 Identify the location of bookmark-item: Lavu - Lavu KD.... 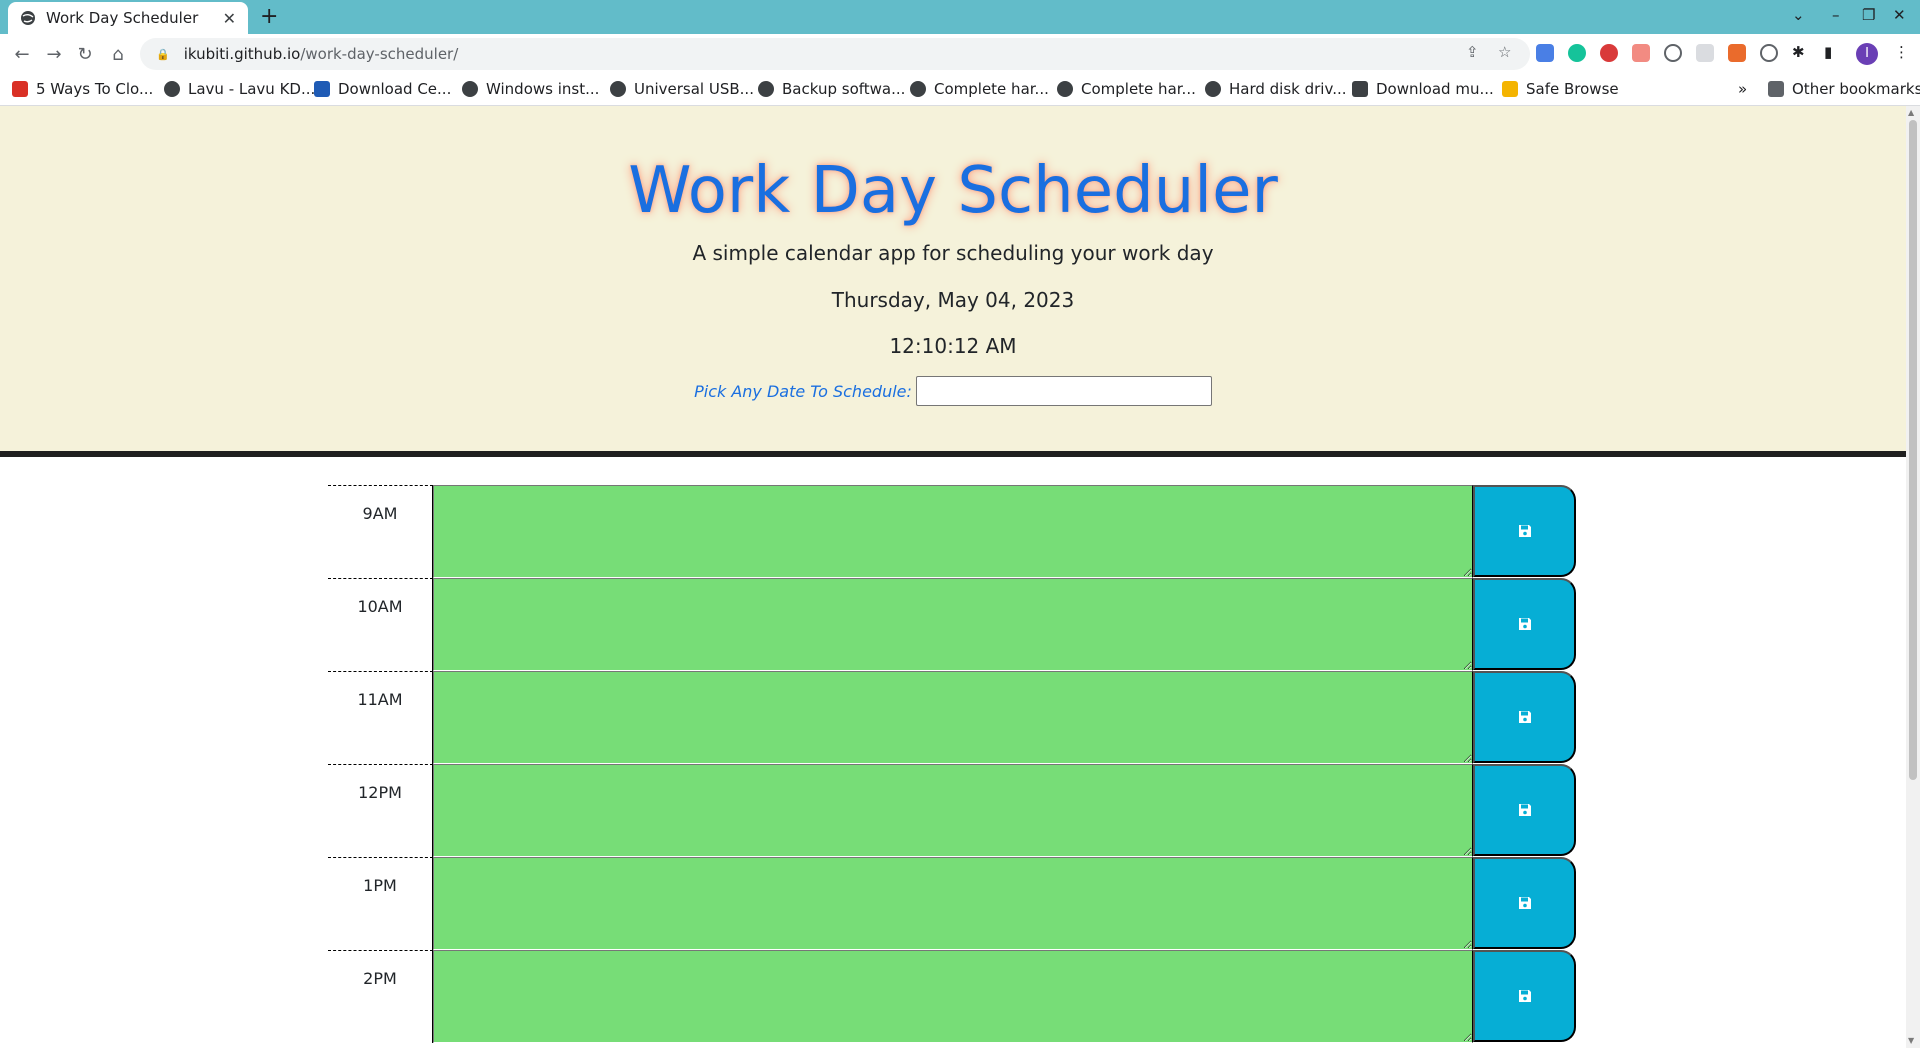
(239, 89).